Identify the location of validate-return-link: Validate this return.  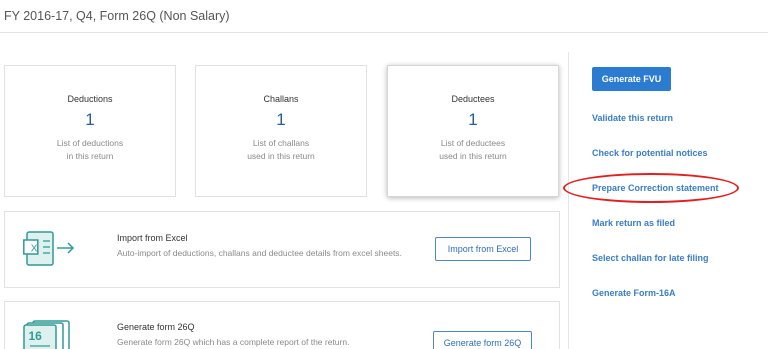
(632, 118).